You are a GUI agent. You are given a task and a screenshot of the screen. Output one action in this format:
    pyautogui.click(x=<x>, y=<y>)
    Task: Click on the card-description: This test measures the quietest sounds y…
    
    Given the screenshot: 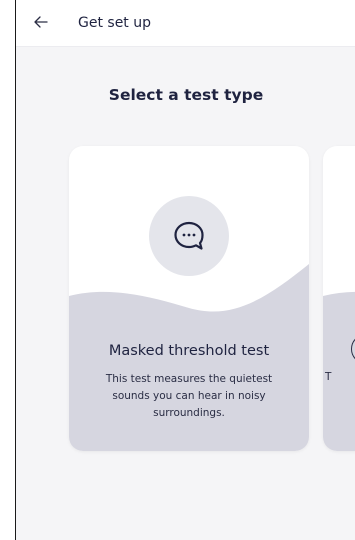 What is the action you would take?
    pyautogui.click(x=189, y=396)
    